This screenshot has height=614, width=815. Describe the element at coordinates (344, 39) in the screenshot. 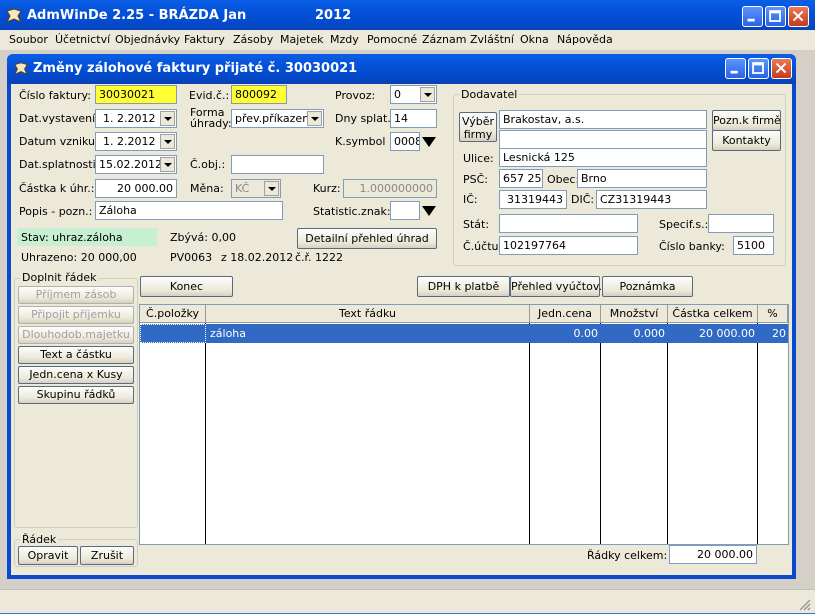

I see `menu-mzdy: Mzdy` at that location.